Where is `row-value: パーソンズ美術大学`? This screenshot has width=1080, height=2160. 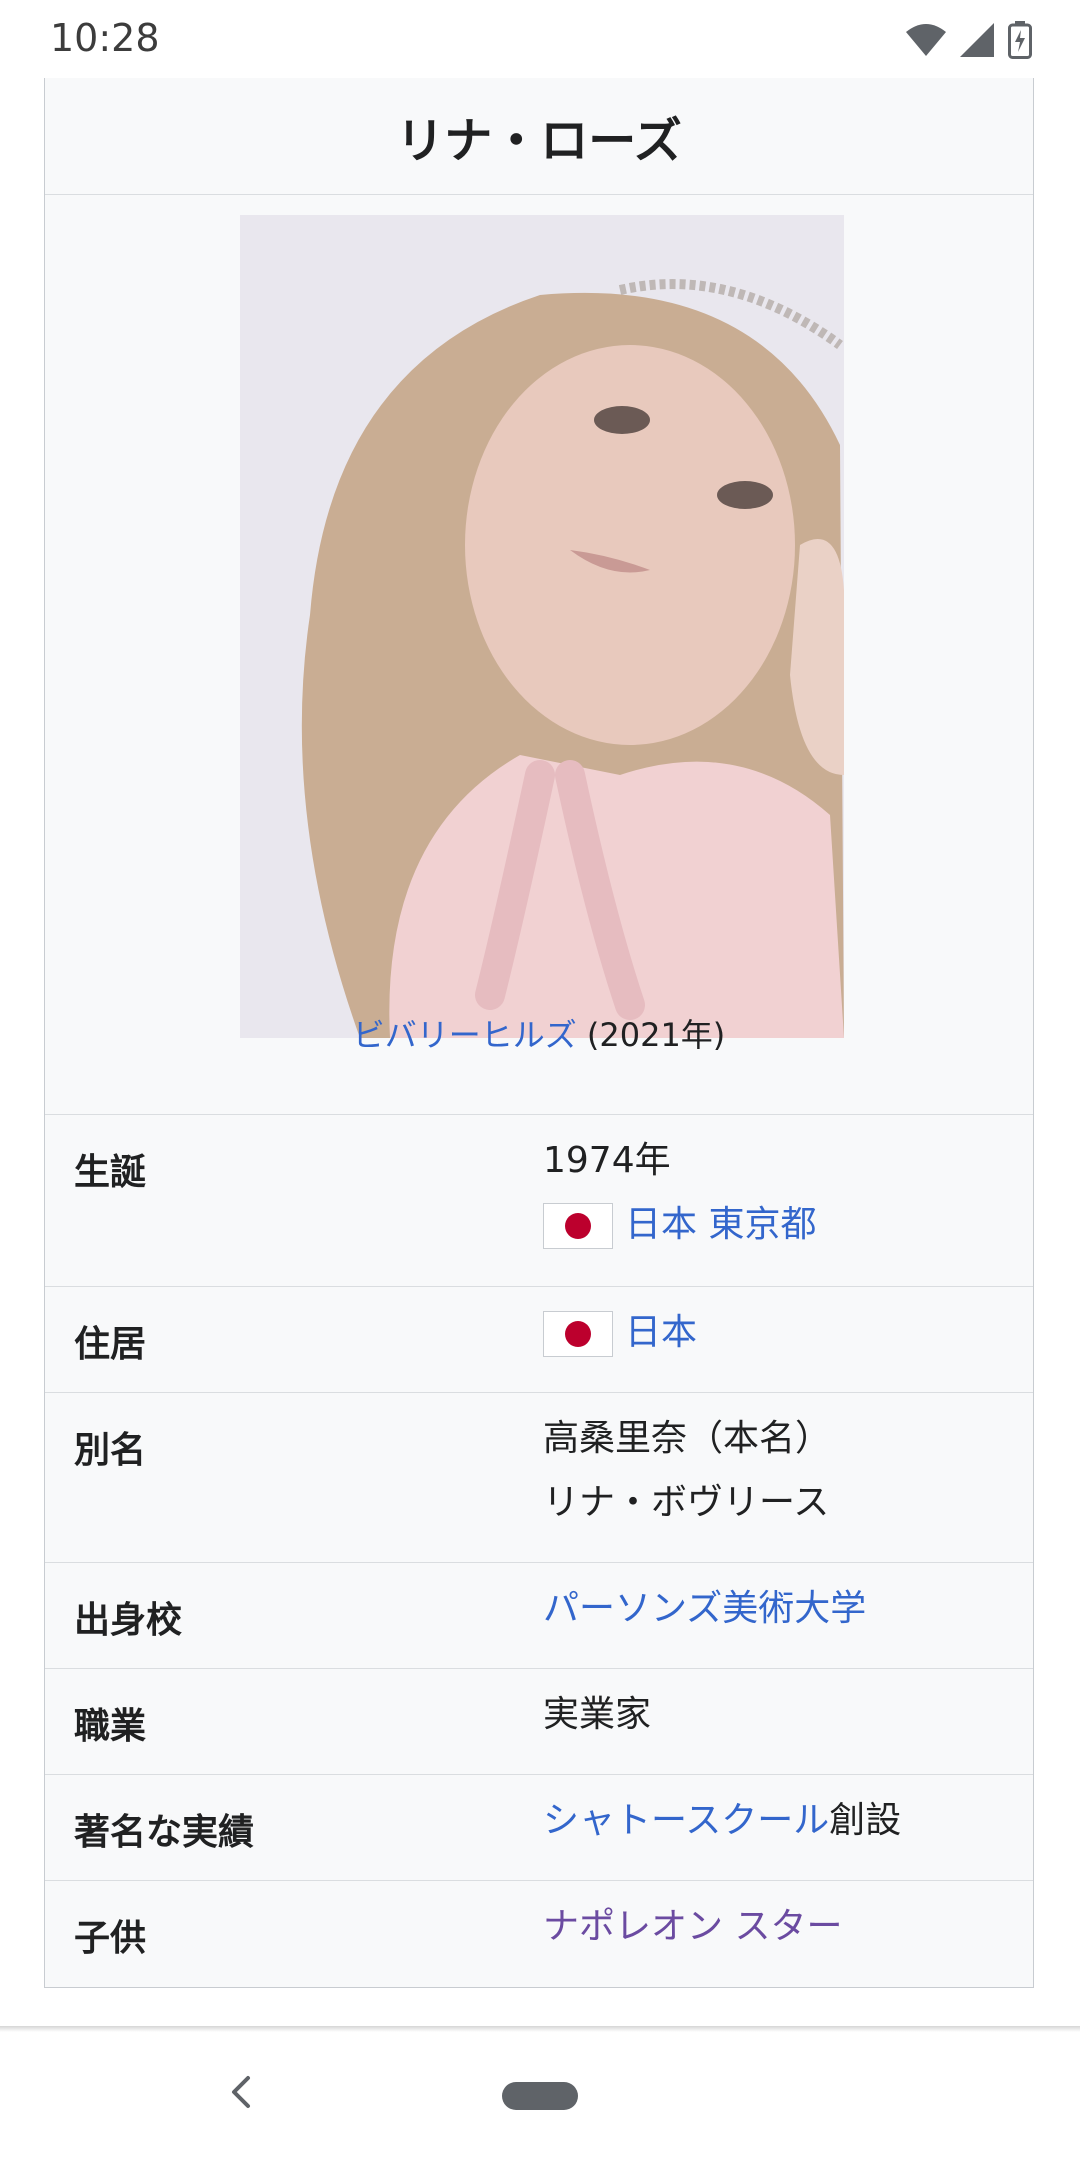 row-value: パーソンズ美術大学 is located at coordinates (788, 1608).